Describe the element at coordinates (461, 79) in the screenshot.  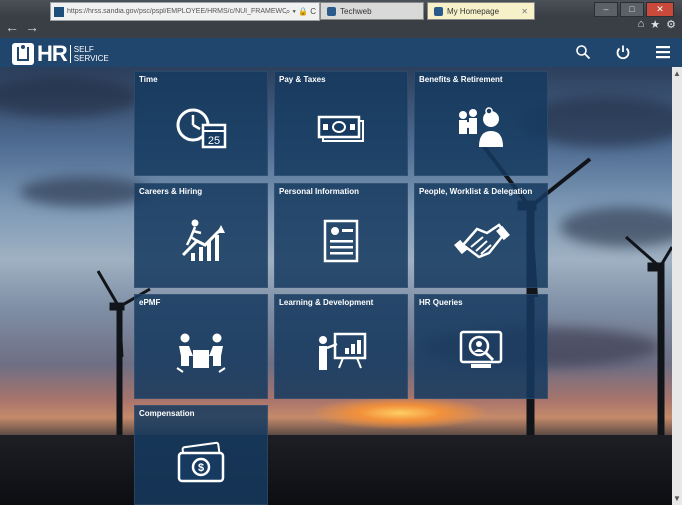
I see `tile-title: Benefits & Retirement` at that location.